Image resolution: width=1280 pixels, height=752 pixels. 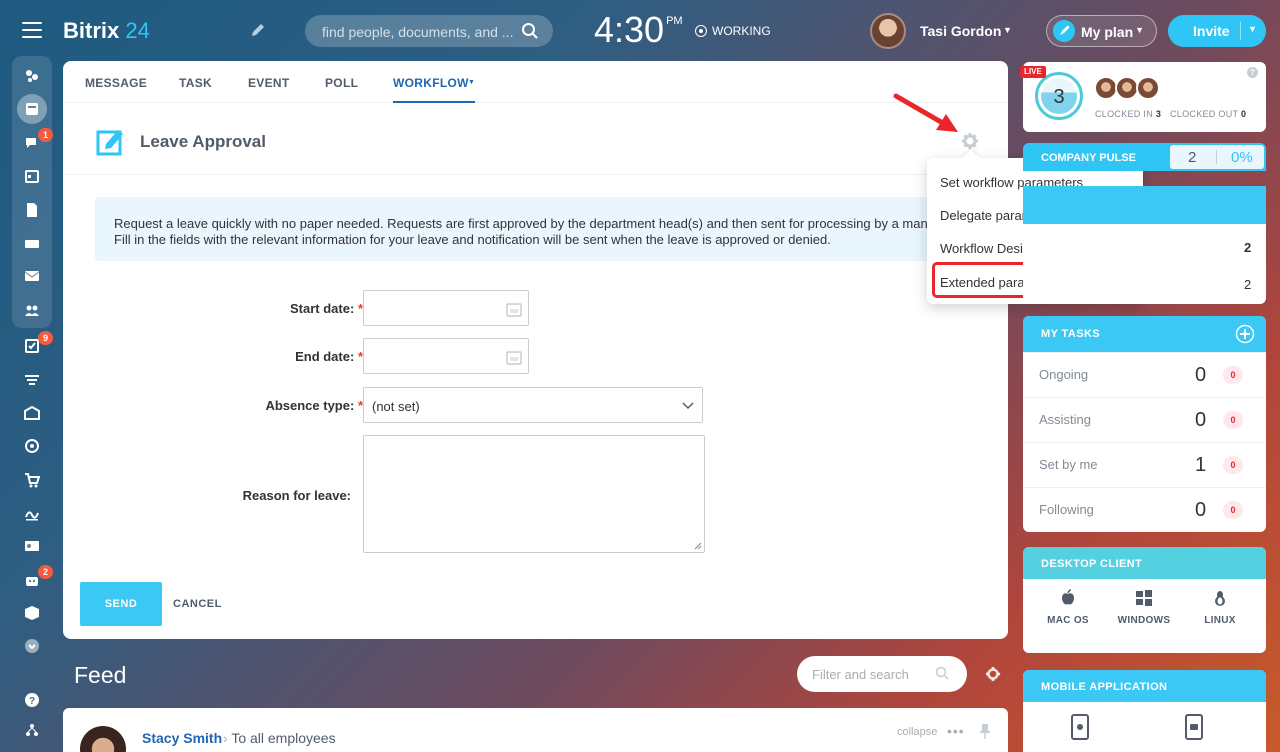 I want to click on chevron-down-circle-icon, so click(x=32, y=646).